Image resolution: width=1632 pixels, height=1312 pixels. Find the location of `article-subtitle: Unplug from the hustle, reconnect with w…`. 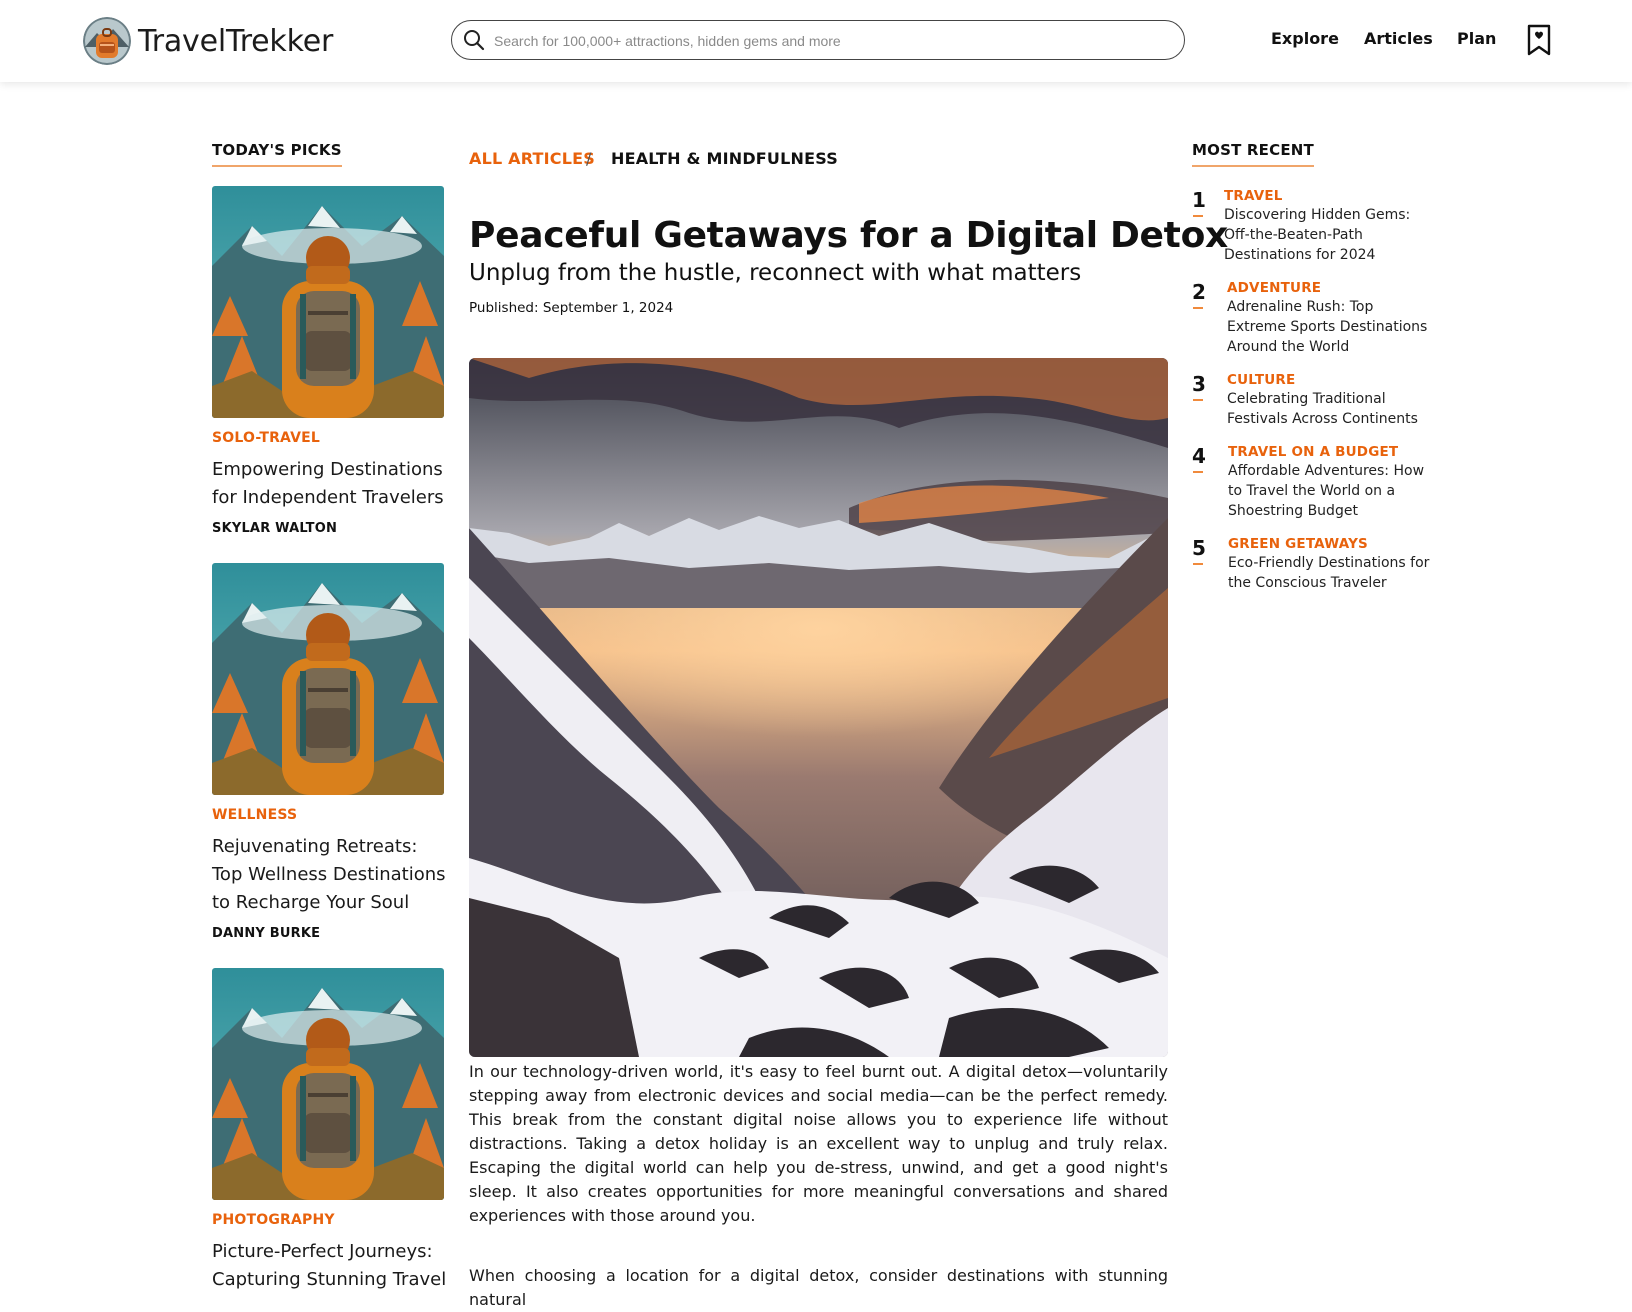

article-subtitle: Unplug from the hustle, reconnect with w… is located at coordinates (775, 273).